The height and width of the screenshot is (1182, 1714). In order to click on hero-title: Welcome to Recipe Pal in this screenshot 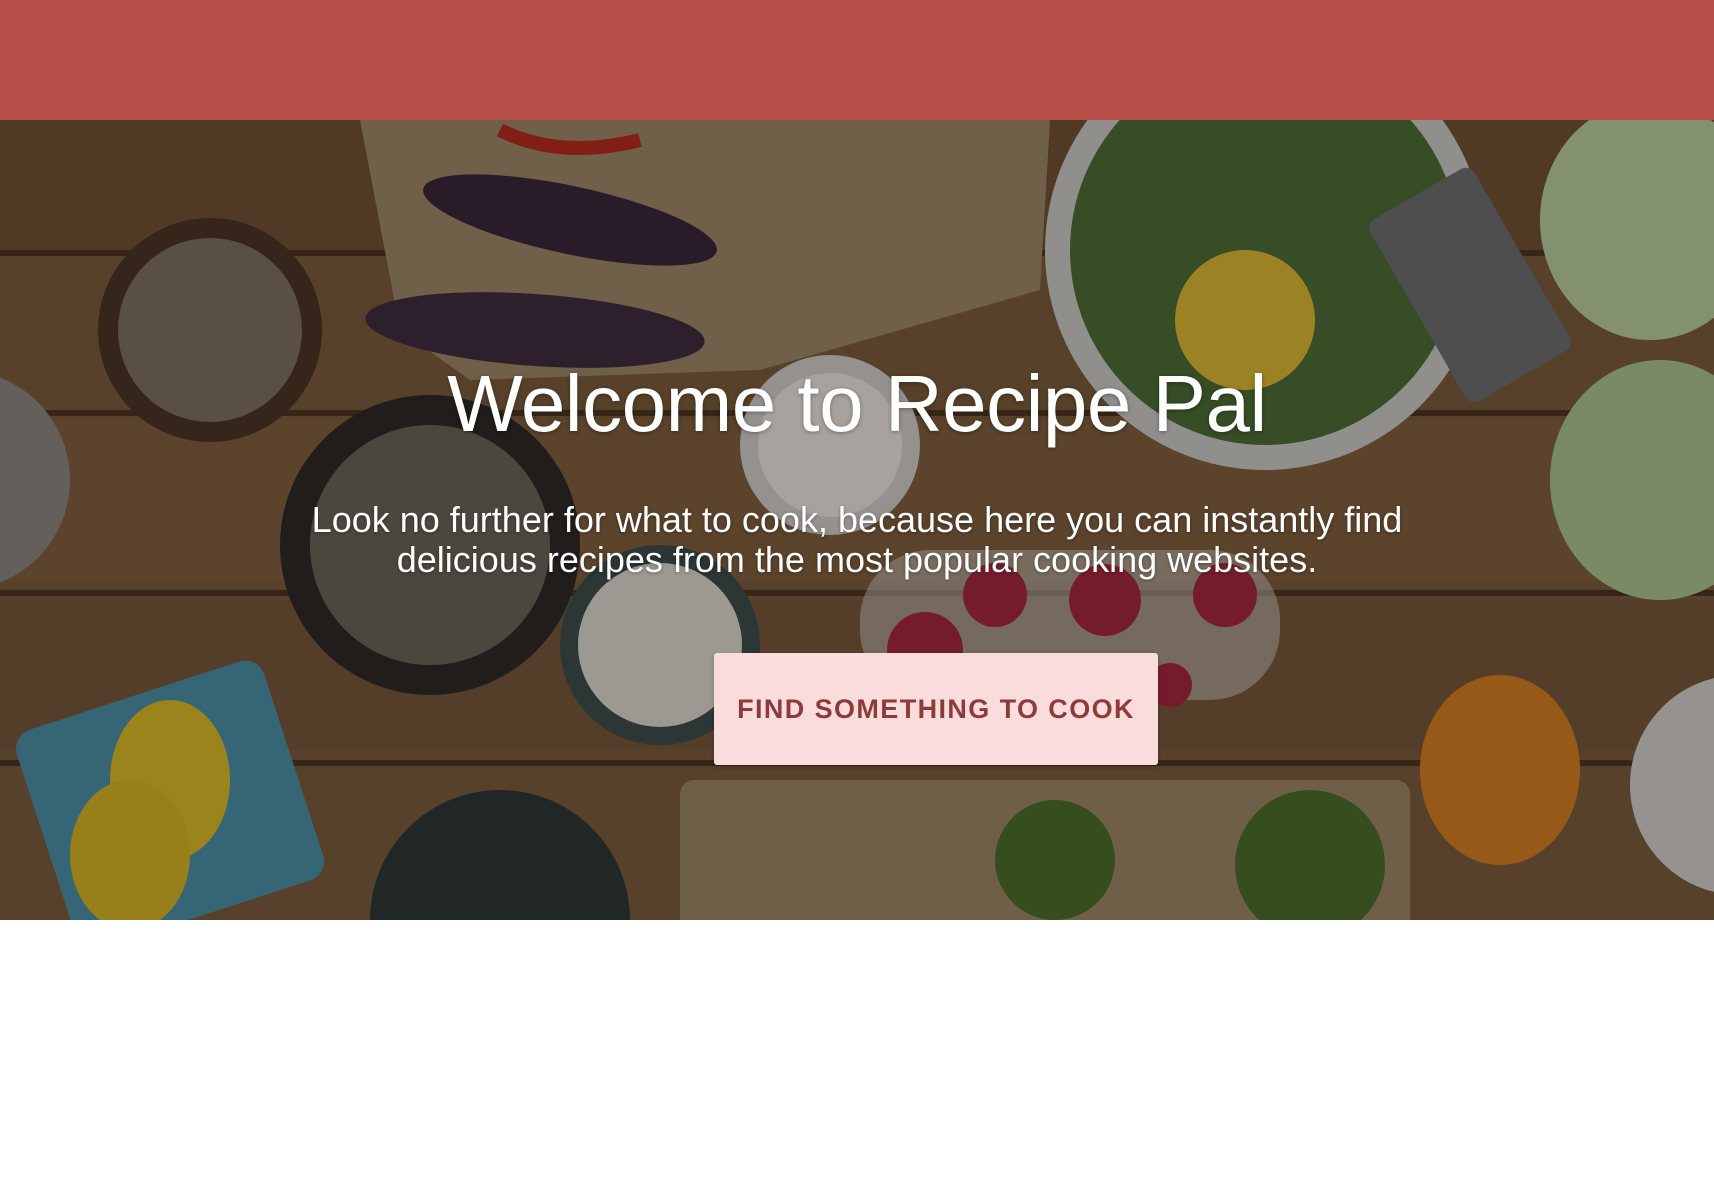, I will do `click(857, 403)`.